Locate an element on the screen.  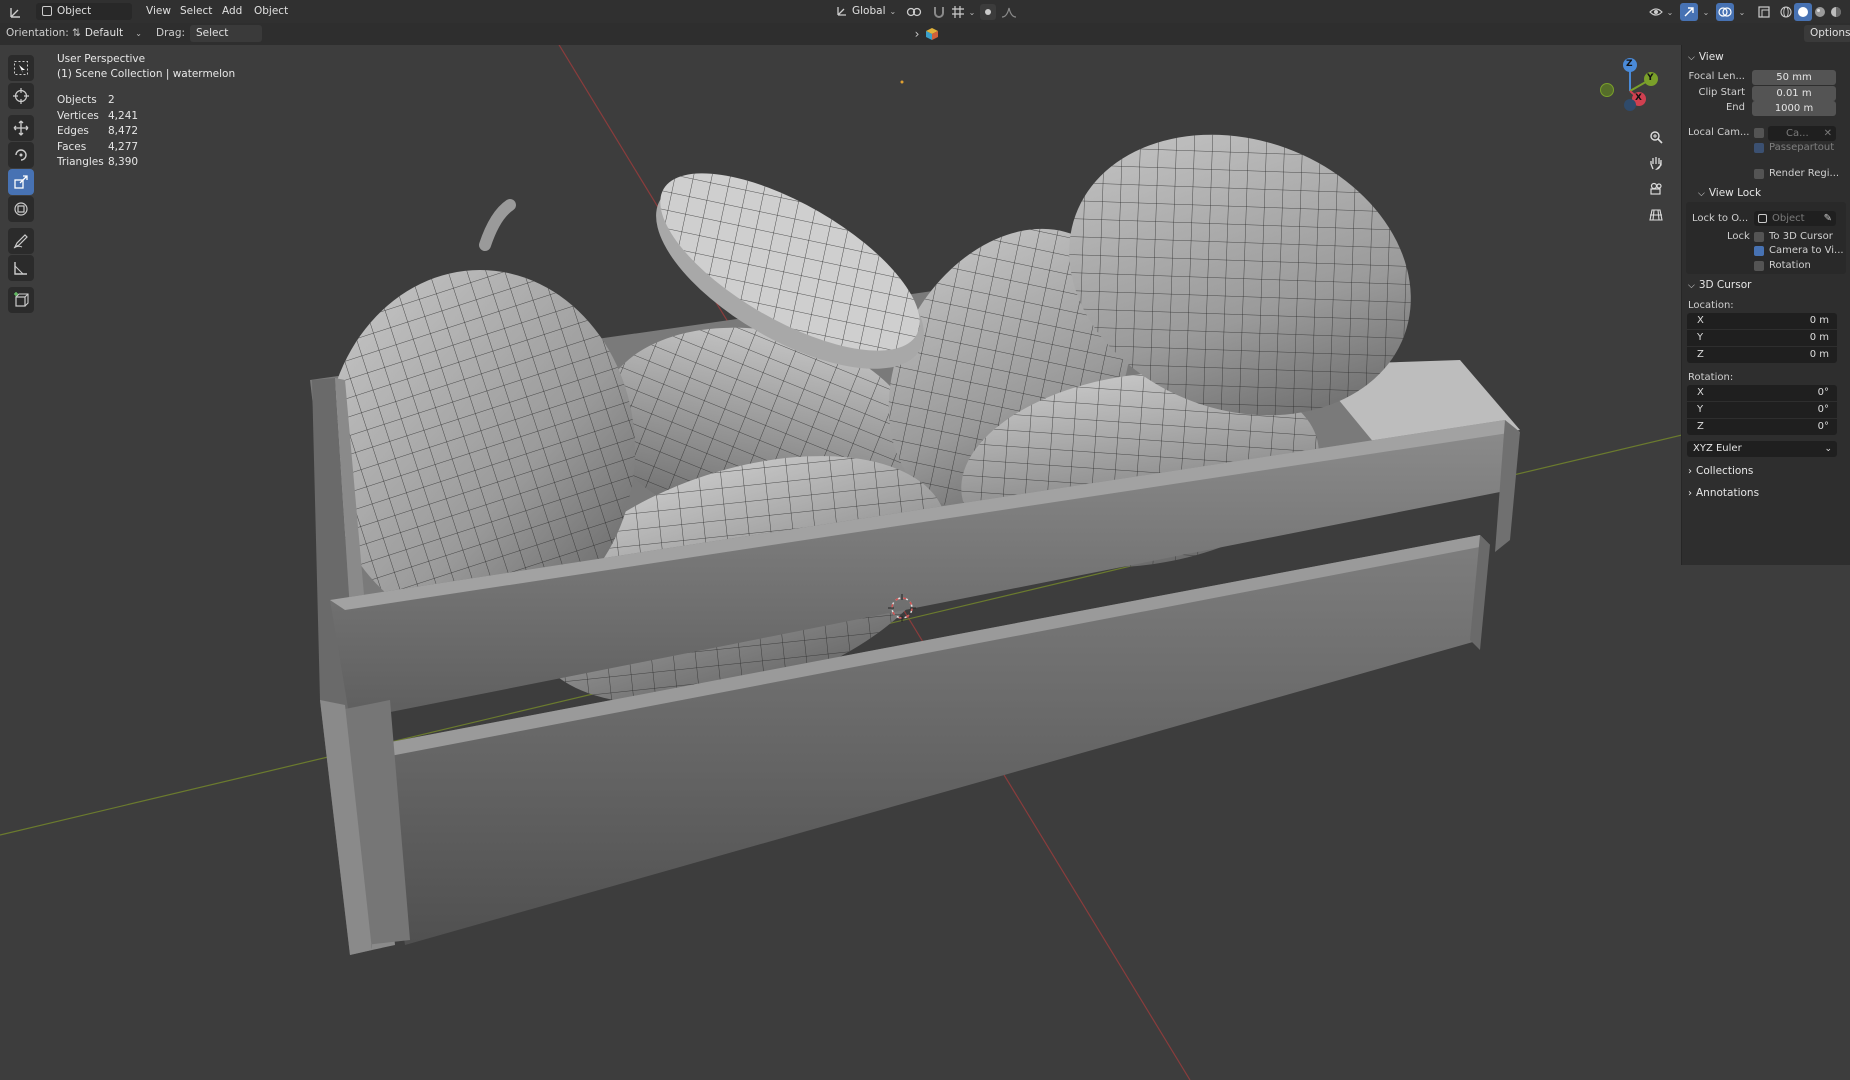
select-box-icon is located at coordinates (21, 68).